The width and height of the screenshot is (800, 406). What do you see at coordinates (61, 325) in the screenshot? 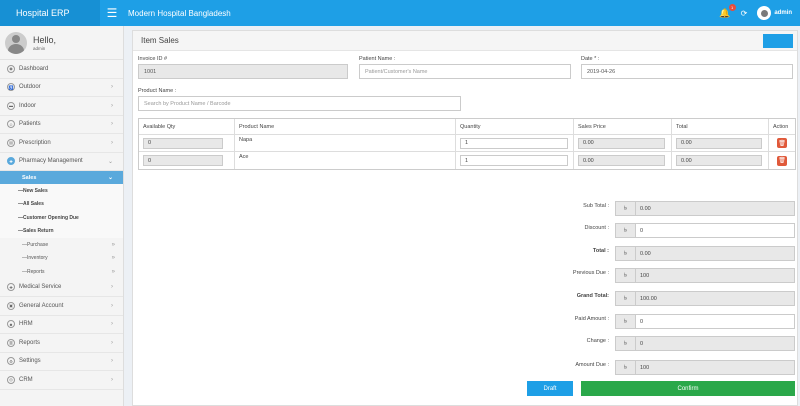
I see `sidebar-item-hrm: ☻ HRM ›` at bounding box center [61, 325].